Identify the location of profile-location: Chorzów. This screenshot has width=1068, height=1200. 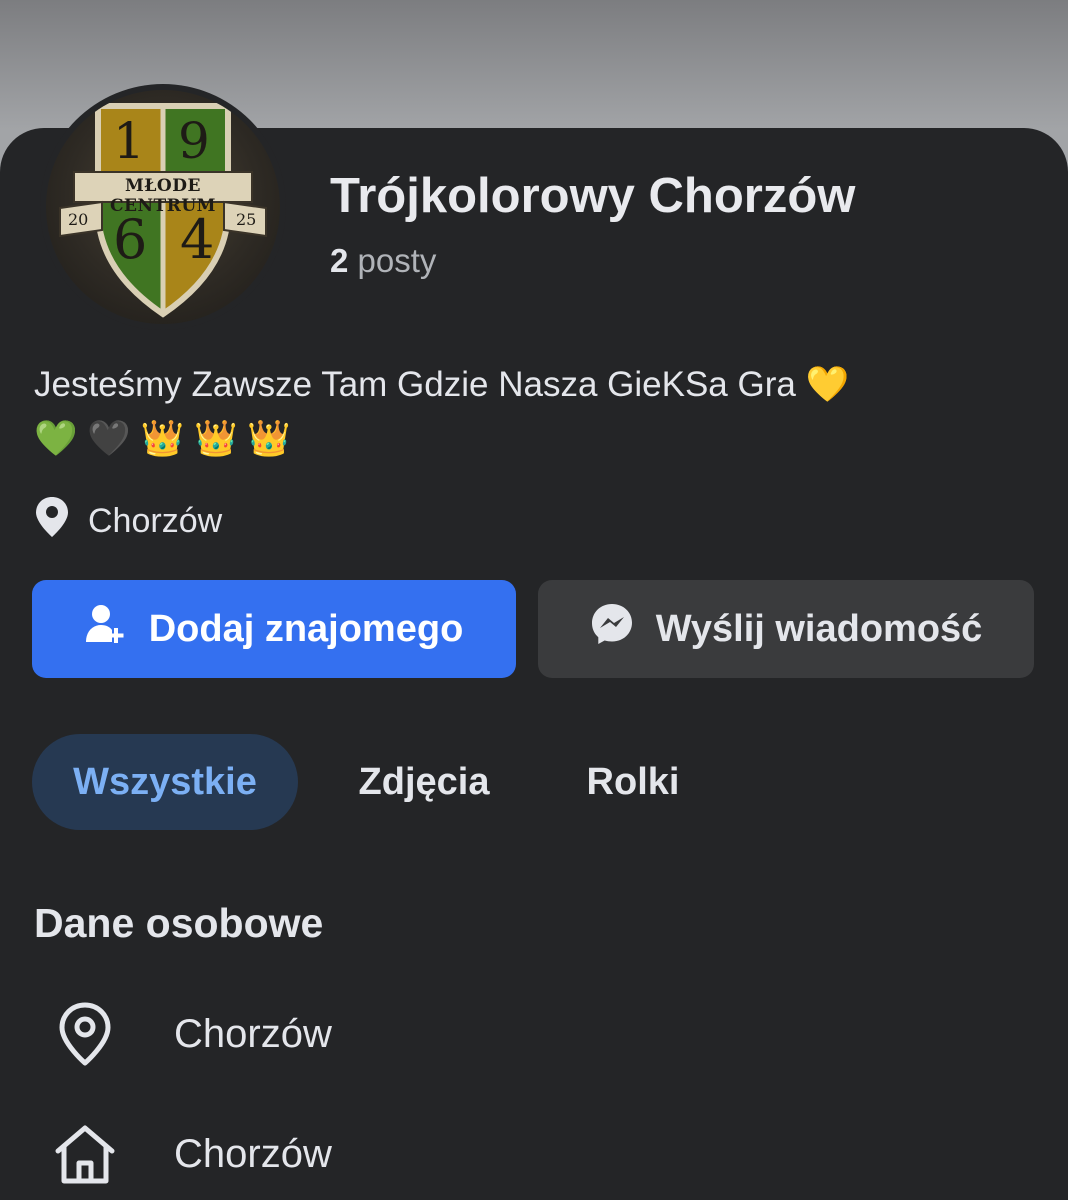
(128, 521).